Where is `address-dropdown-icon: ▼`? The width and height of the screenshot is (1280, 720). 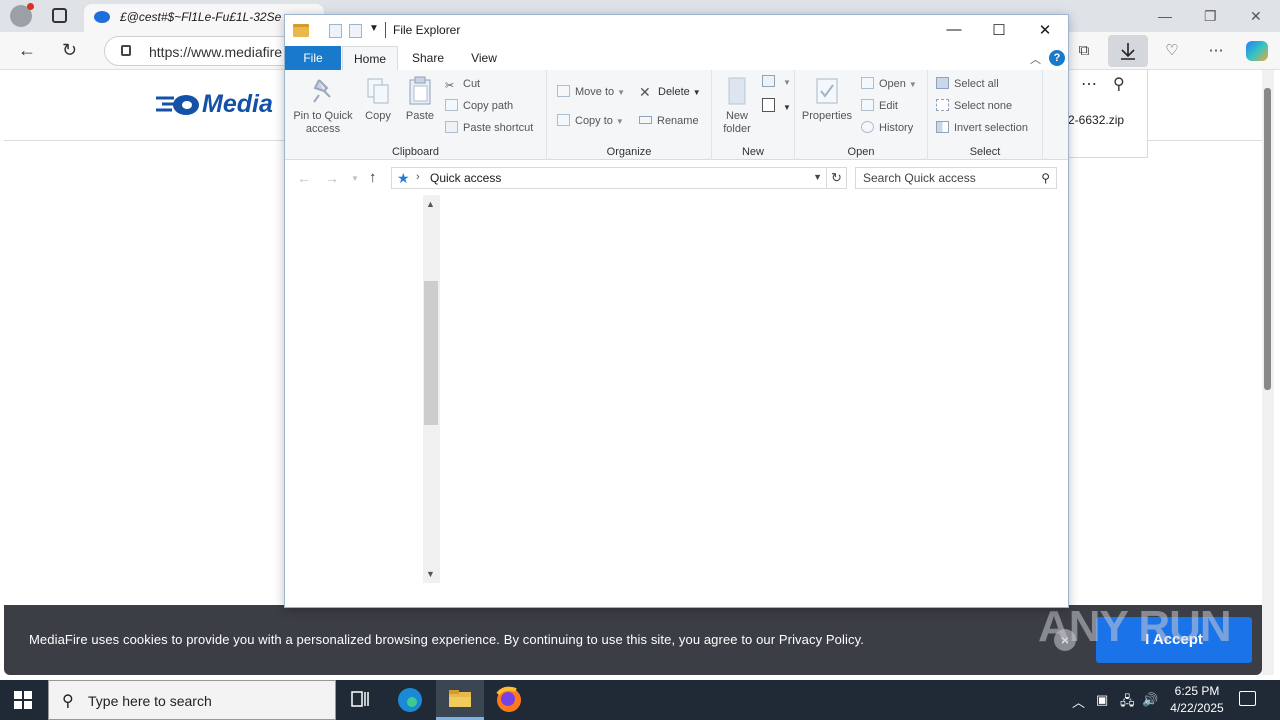
address-dropdown-icon: ▼ is located at coordinates (817, 177).